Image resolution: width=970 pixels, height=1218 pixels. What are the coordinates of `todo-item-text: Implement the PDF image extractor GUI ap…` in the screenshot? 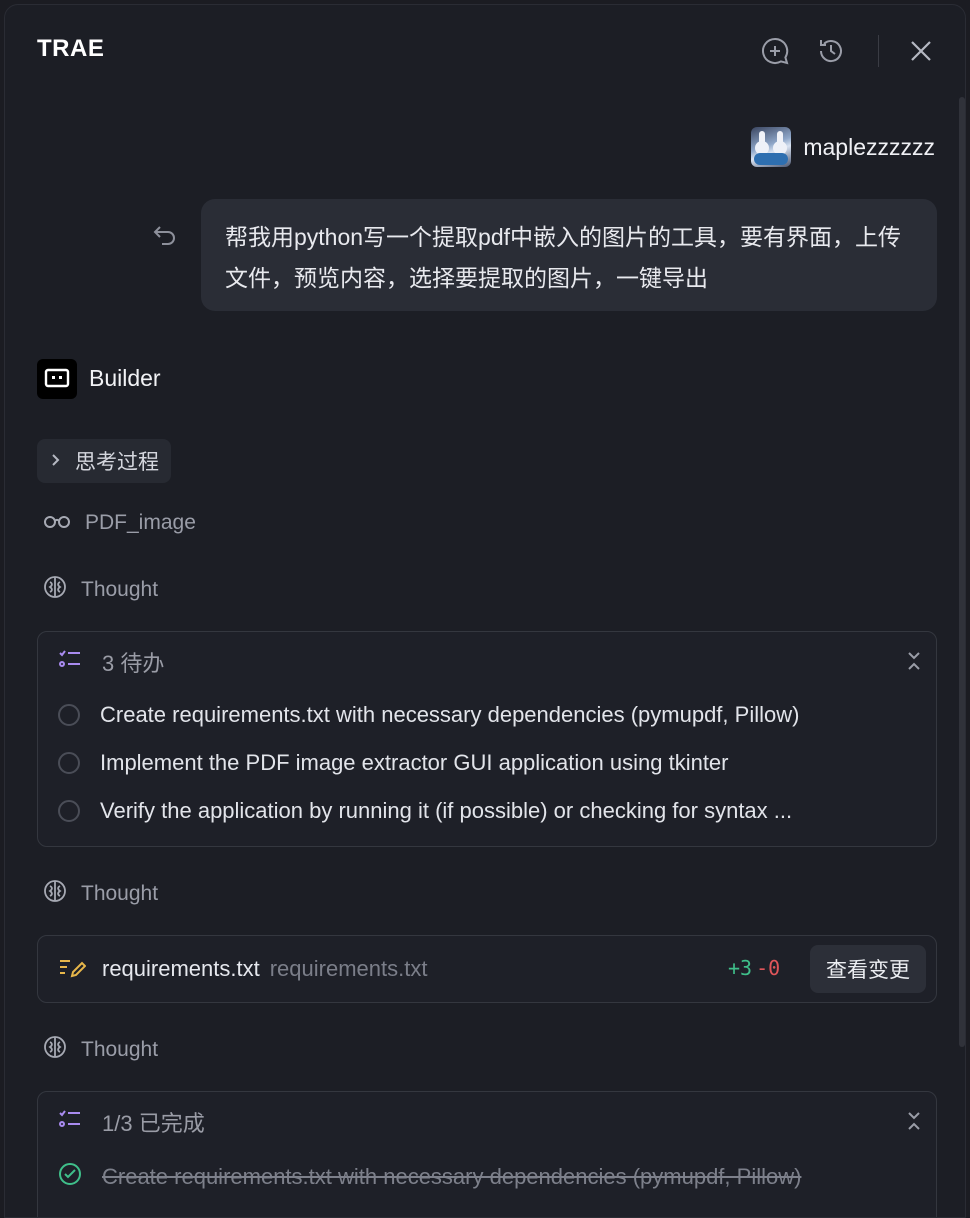 It's located at (414, 762).